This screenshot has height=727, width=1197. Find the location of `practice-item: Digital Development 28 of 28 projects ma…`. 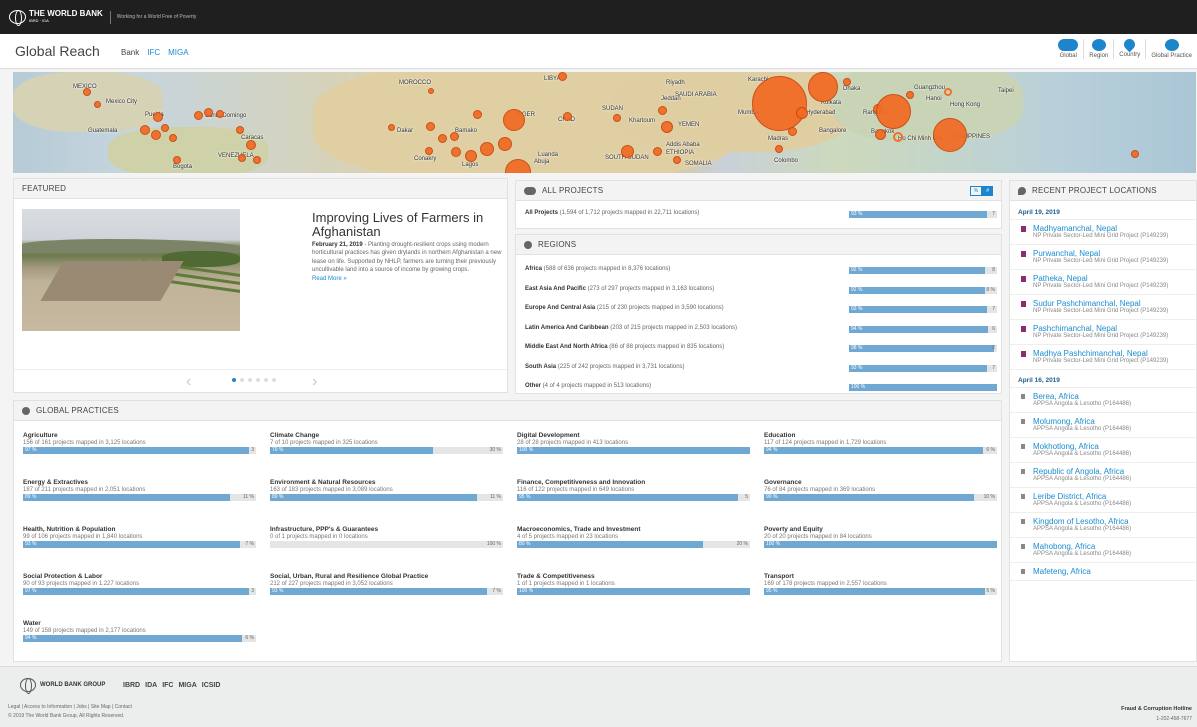

practice-item: Digital Development 28 of 28 projects ma… is located at coordinates (633, 443).